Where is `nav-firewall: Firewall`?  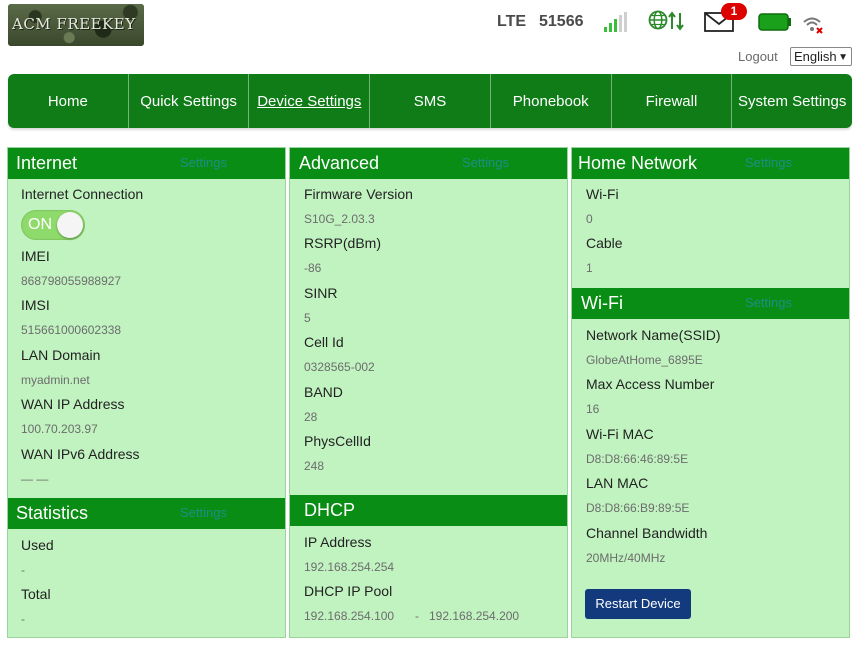 nav-firewall: Firewall is located at coordinates (672, 101).